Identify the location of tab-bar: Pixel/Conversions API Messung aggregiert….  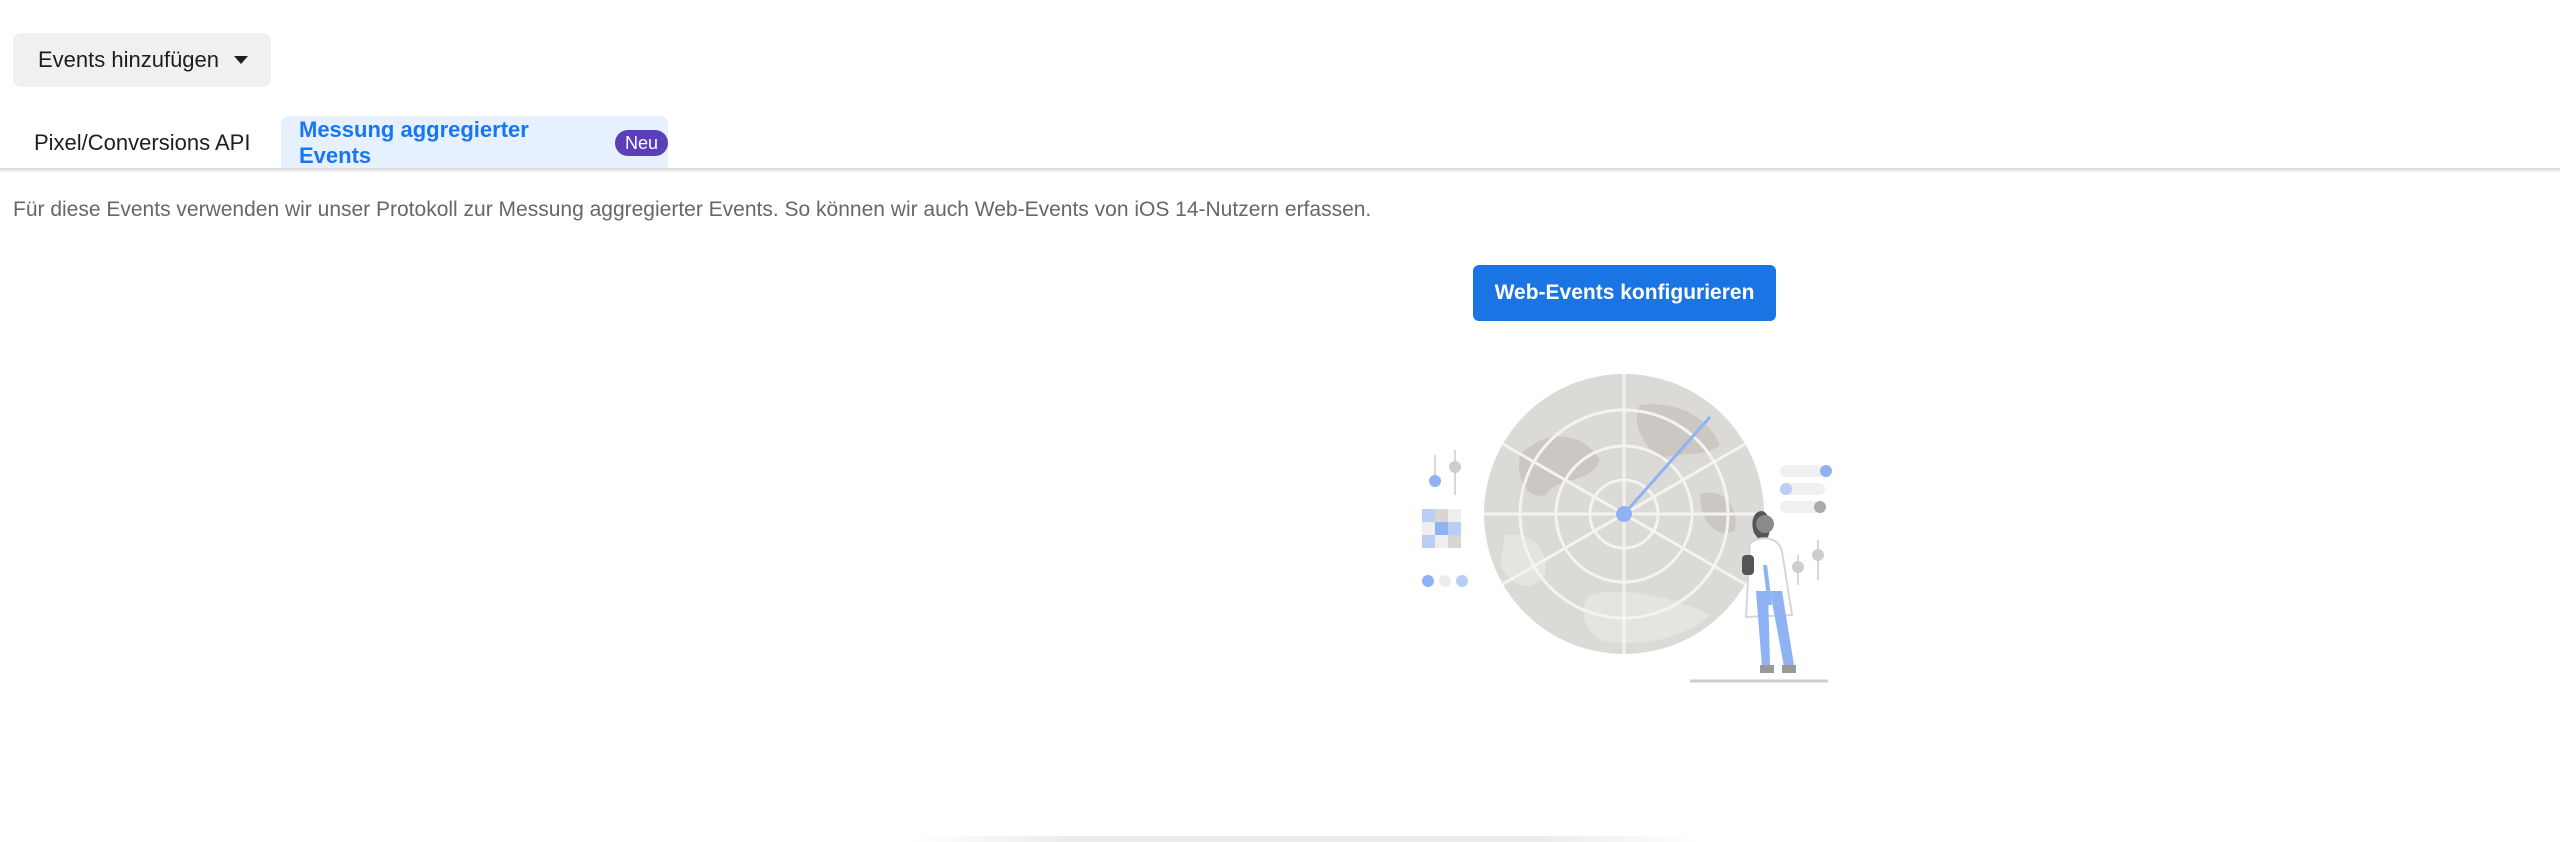
(340, 143).